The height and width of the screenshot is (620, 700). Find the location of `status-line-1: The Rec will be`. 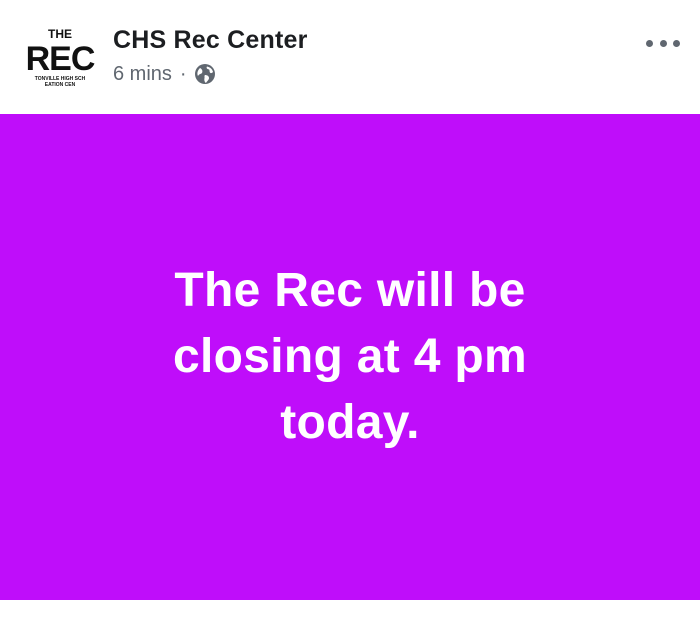

status-line-1: The Rec will be is located at coordinates (350, 290).